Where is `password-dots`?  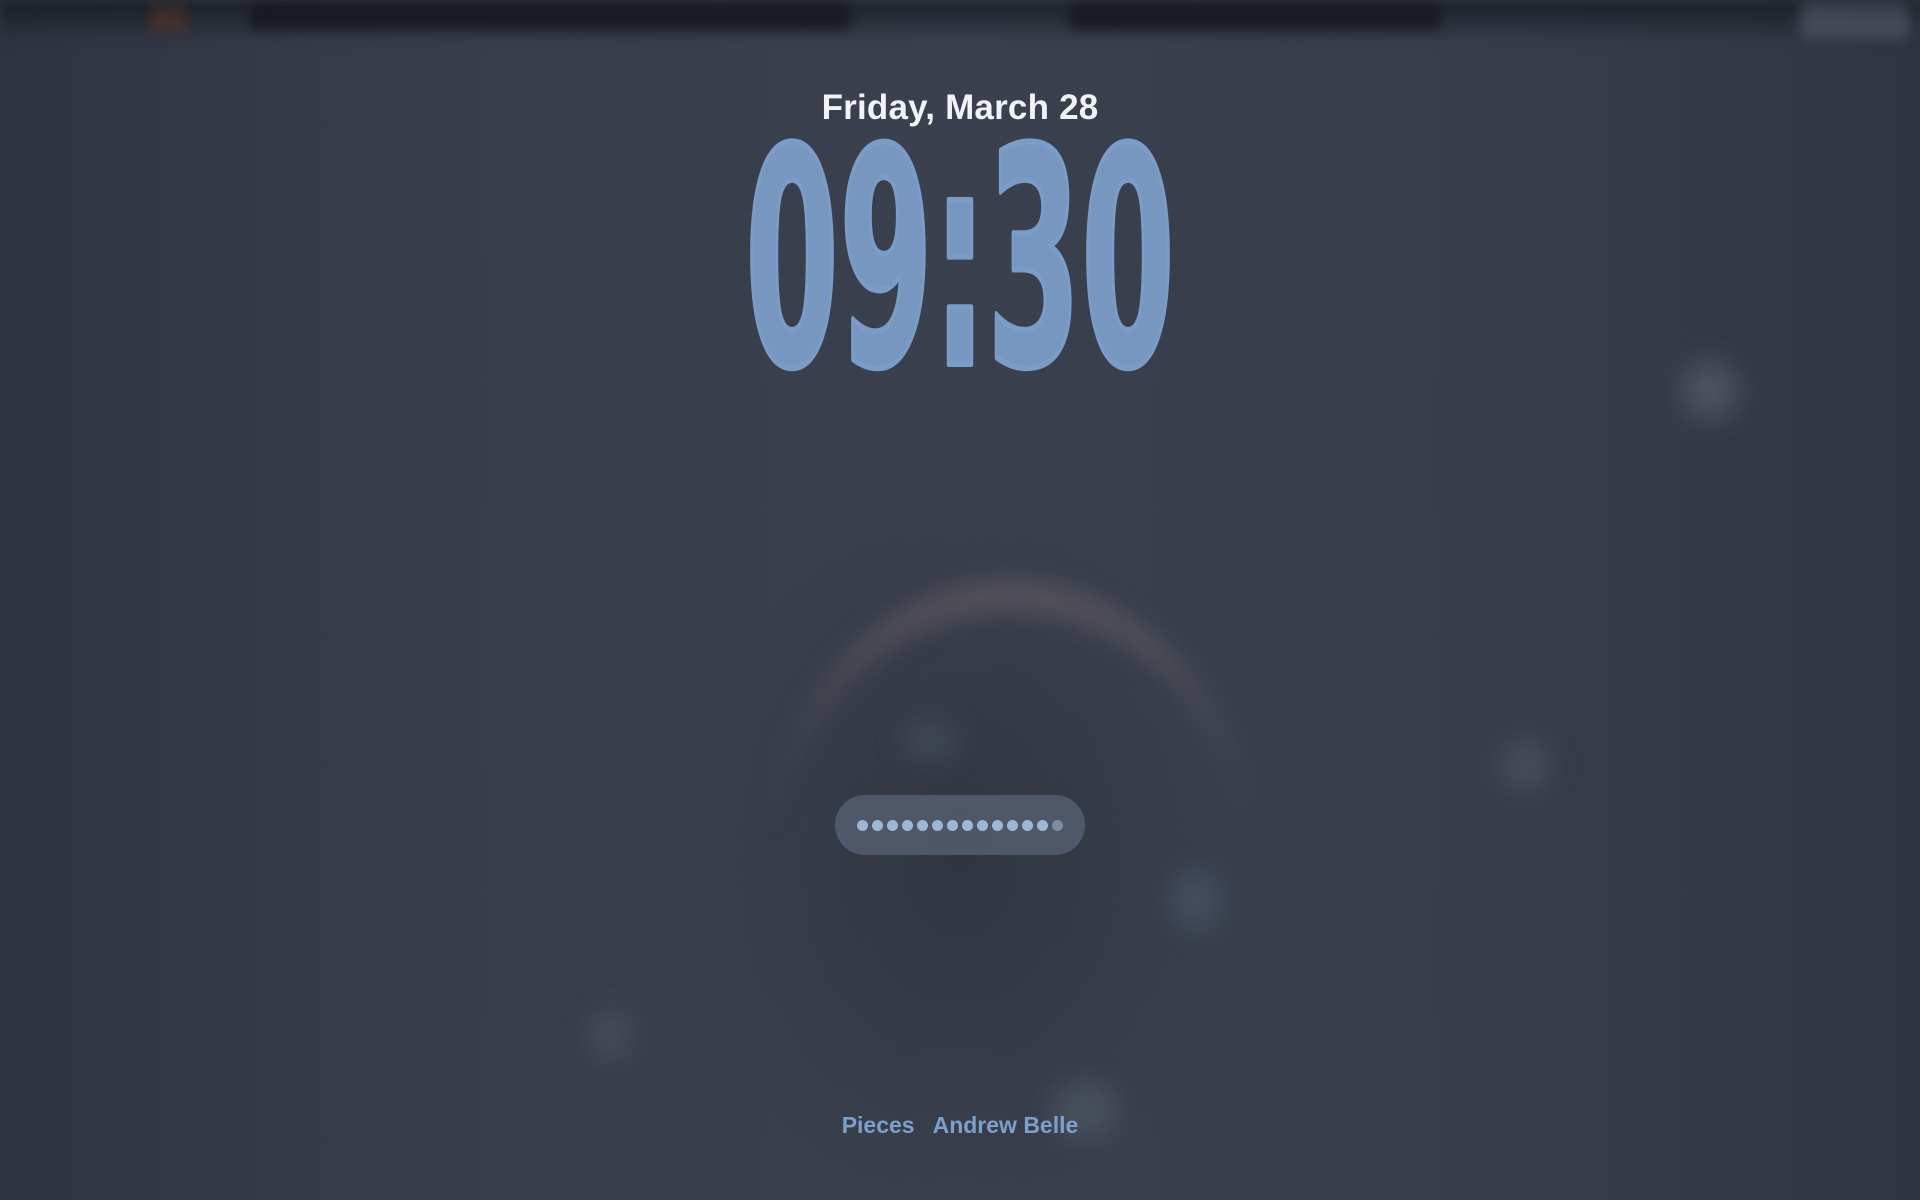 password-dots is located at coordinates (960, 825).